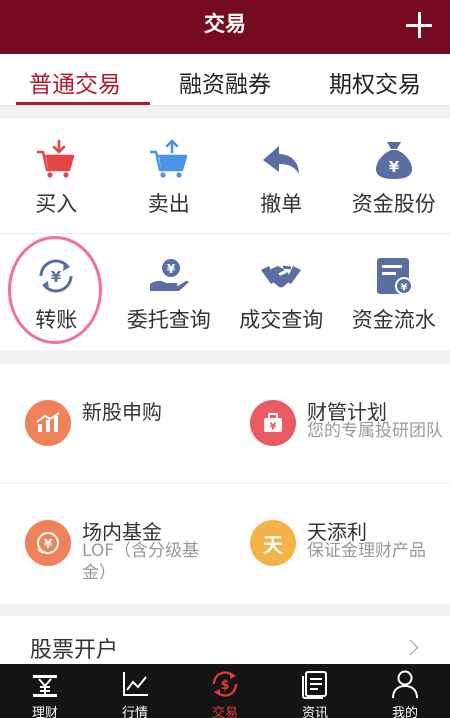 The width and height of the screenshot is (450, 718). I want to click on buy-label: 买入, so click(56, 204).